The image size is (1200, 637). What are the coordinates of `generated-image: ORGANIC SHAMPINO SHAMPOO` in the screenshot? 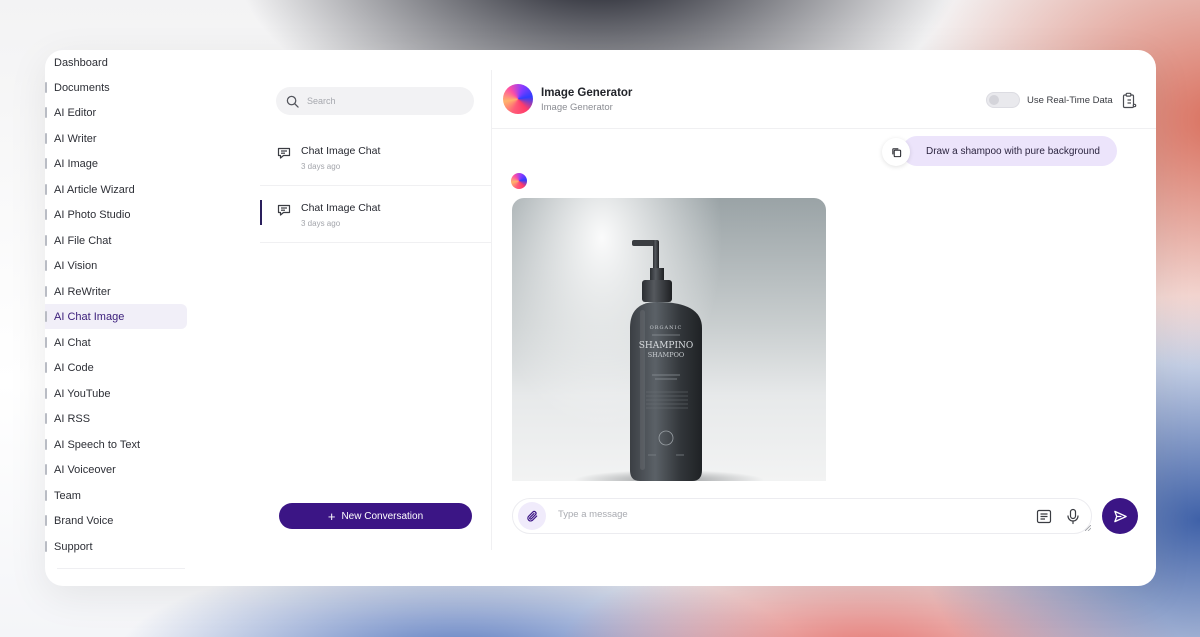 It's located at (669, 339).